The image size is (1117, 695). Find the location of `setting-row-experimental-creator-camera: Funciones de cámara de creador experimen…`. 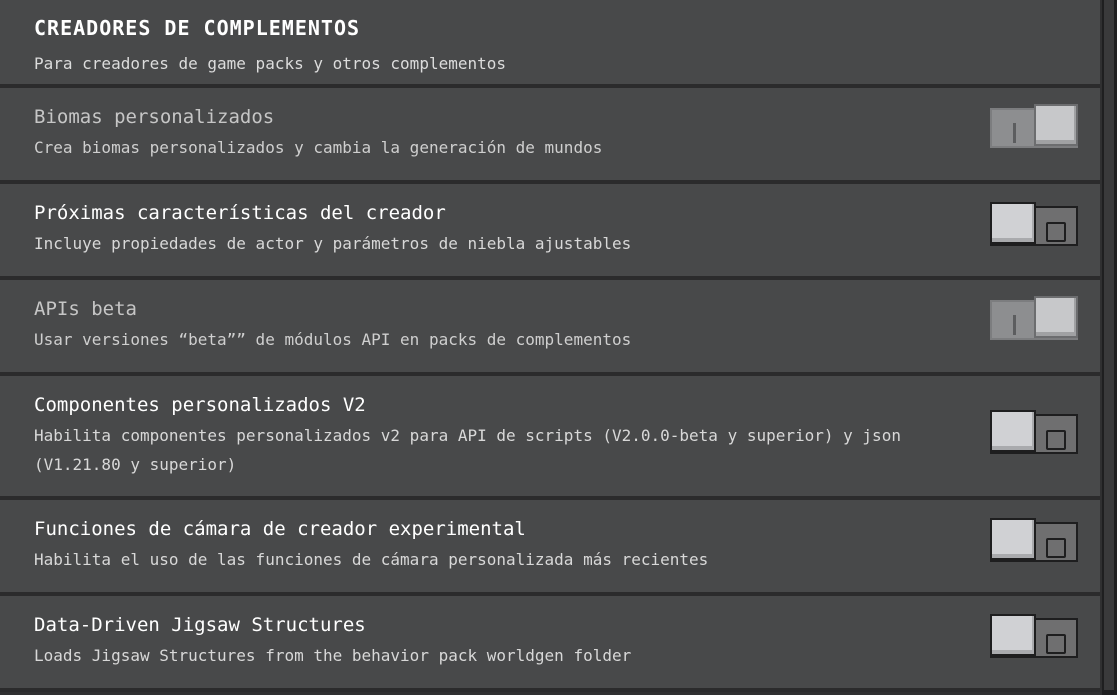

setting-row-experimental-creator-camera: Funciones de cámara de creador experimen… is located at coordinates (550, 548).